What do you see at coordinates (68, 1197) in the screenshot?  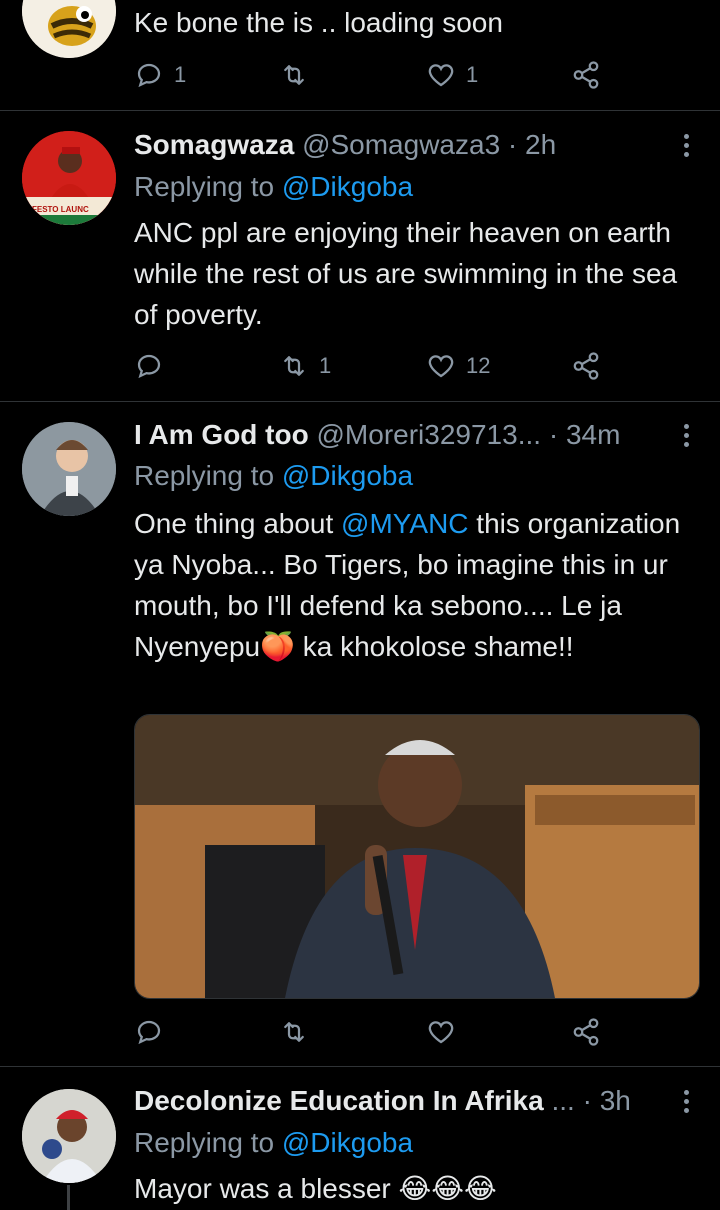 I see `thread-connector` at bounding box center [68, 1197].